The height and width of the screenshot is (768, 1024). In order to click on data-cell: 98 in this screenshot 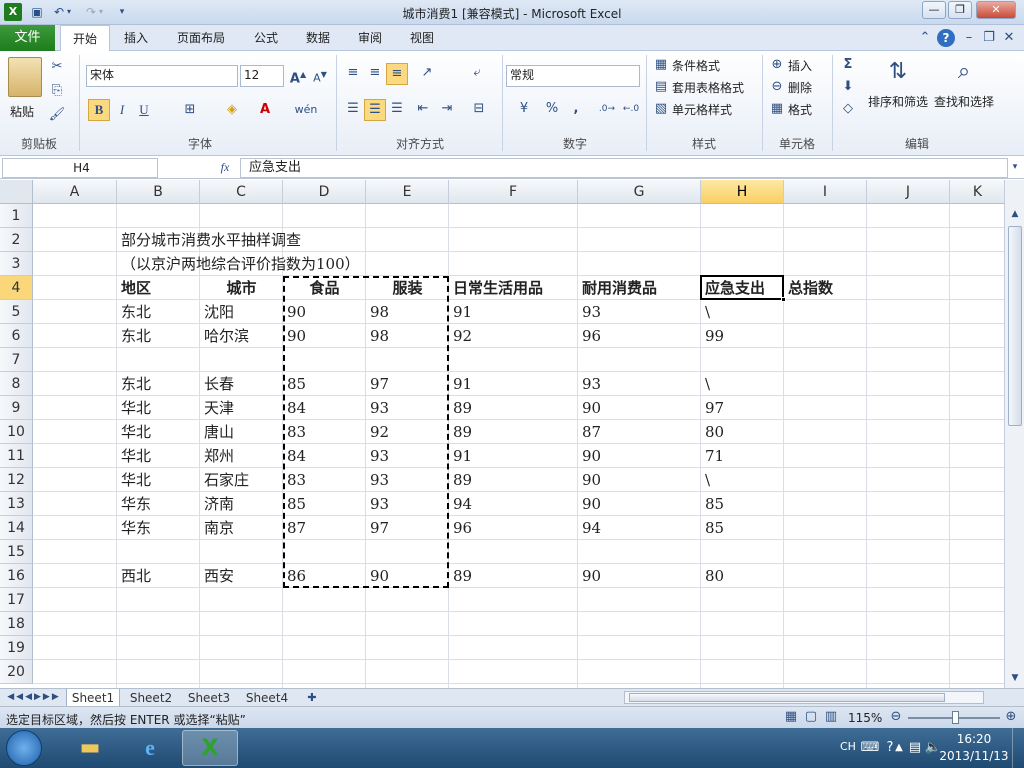, I will do `click(407, 312)`.